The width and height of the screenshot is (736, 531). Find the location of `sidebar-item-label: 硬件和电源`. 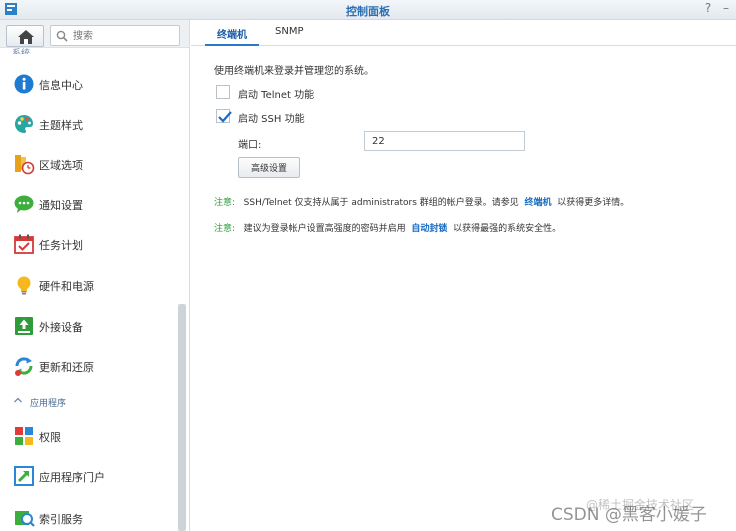

sidebar-item-label: 硬件和电源 is located at coordinates (66, 286).